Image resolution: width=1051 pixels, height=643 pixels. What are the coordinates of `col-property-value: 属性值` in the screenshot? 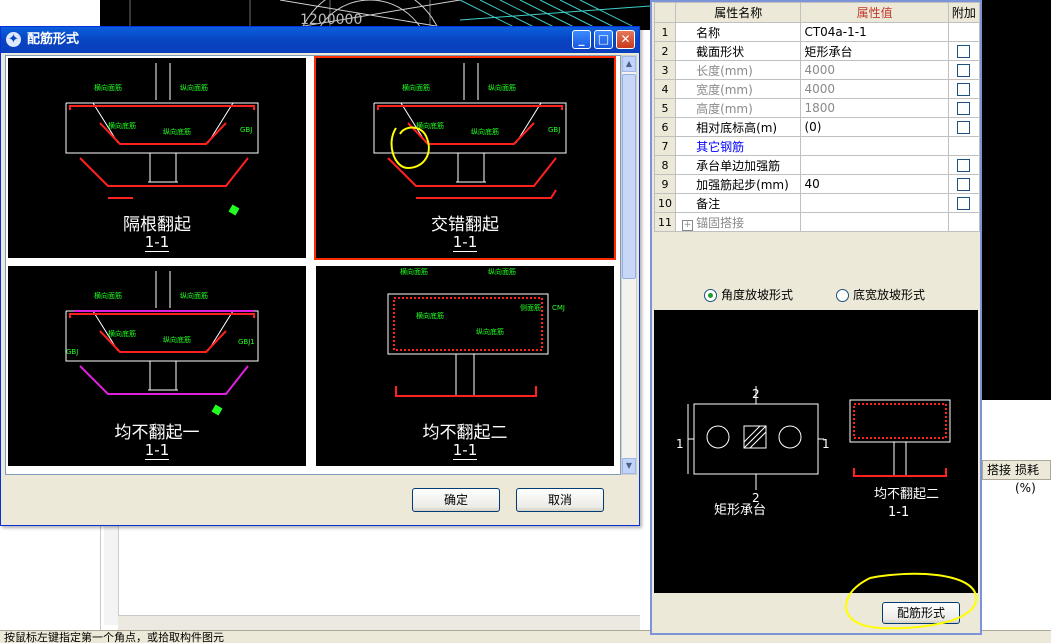 It's located at (874, 12).